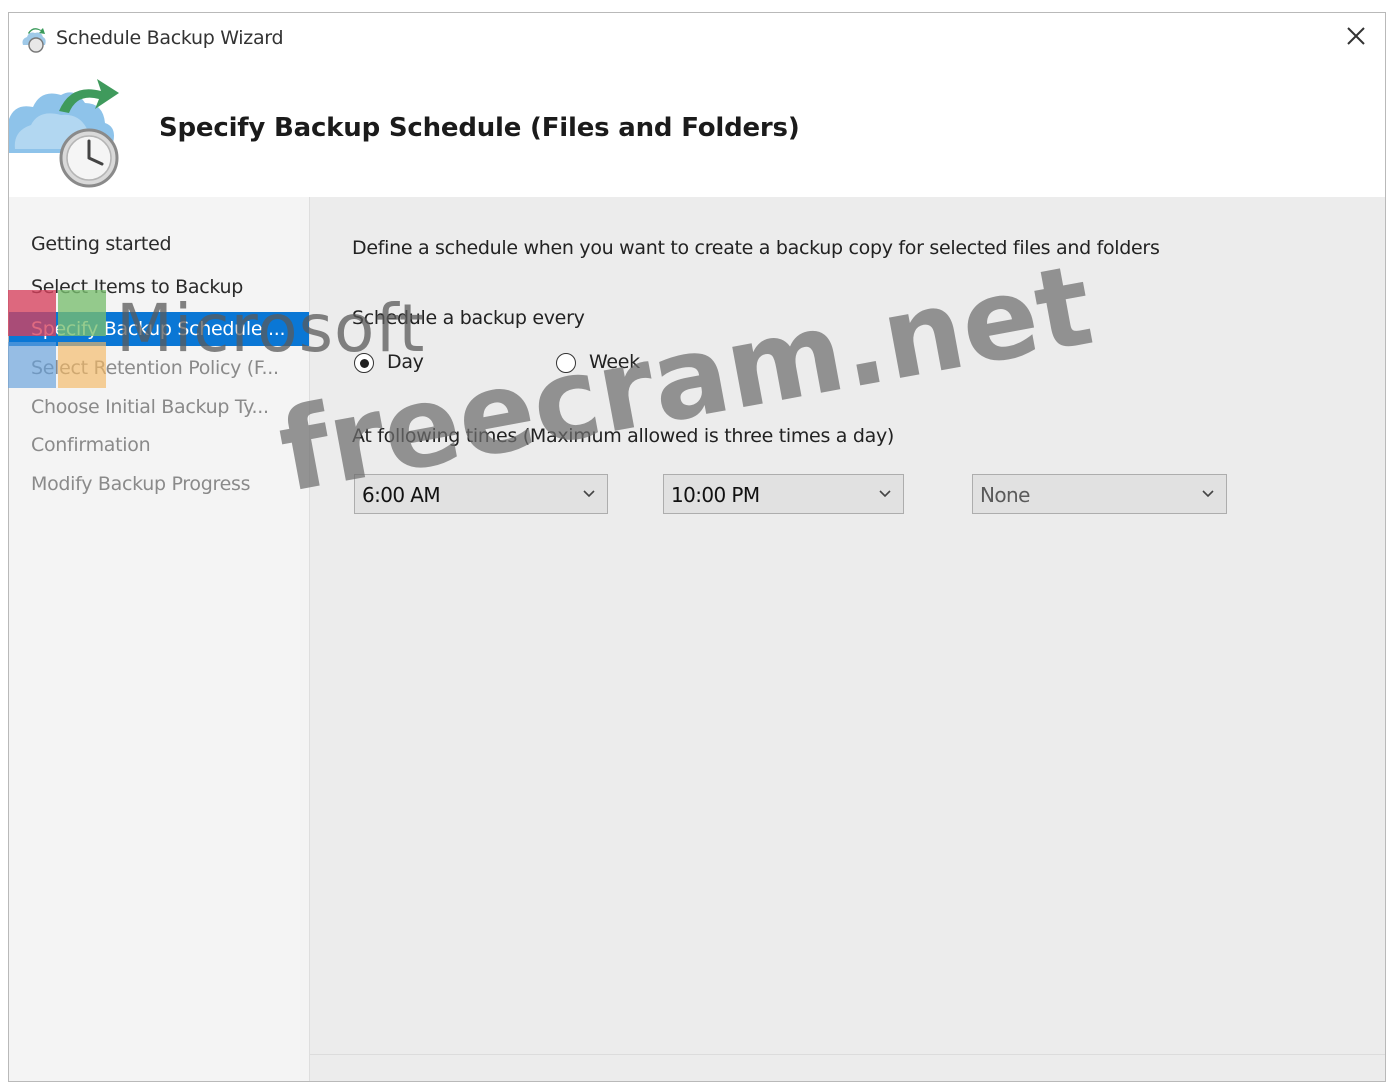 The image size is (1391, 1086). Describe the element at coordinates (159, 244) in the screenshot. I see `sidebar-item-getting-started: Getting started` at that location.